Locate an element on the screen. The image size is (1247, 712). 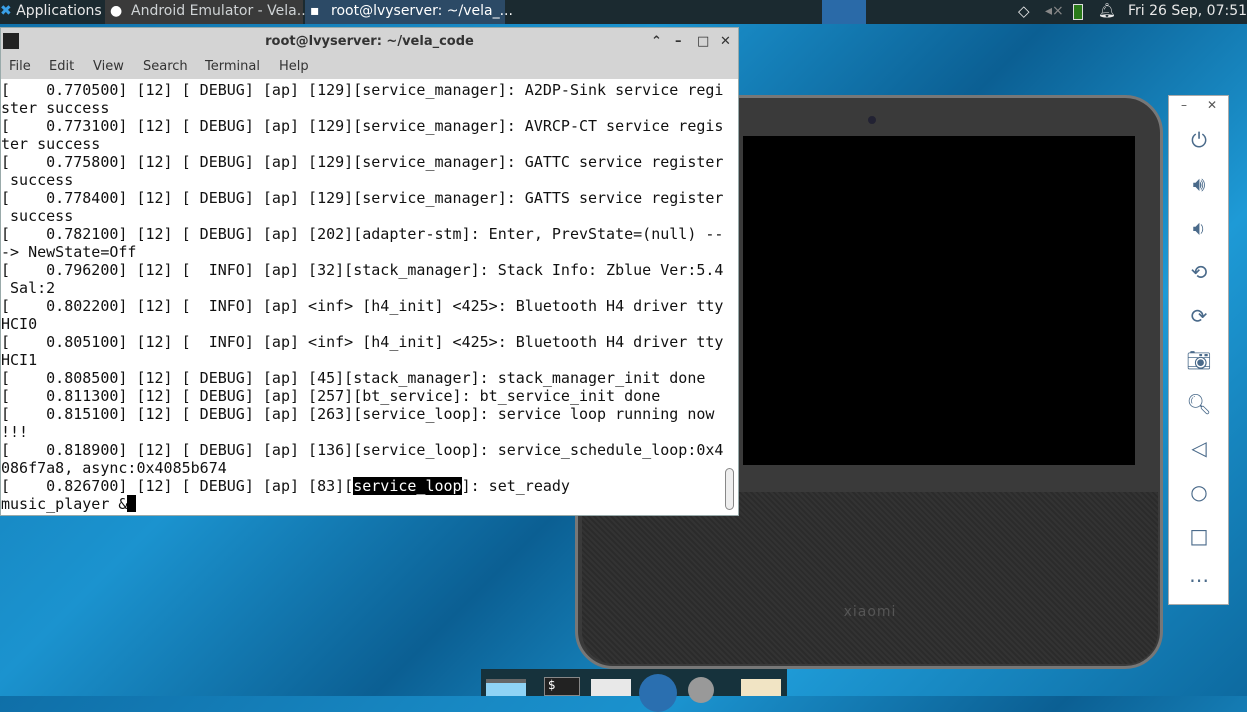
menu-edit: Edit is located at coordinates (61, 66).